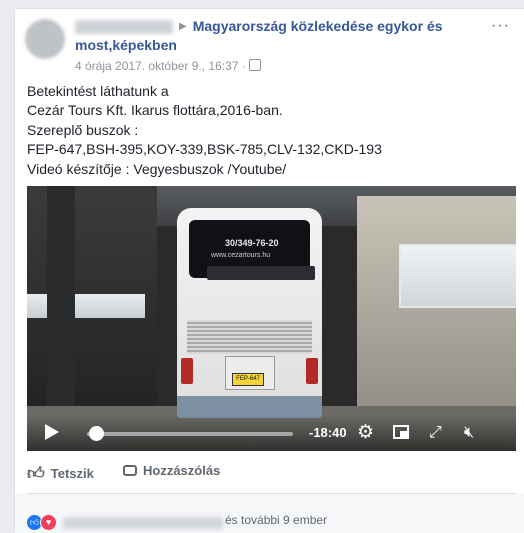 The image size is (524, 533). Describe the element at coordinates (248, 379) in the screenshot. I see `bus-license-plate: FEP-647` at that location.